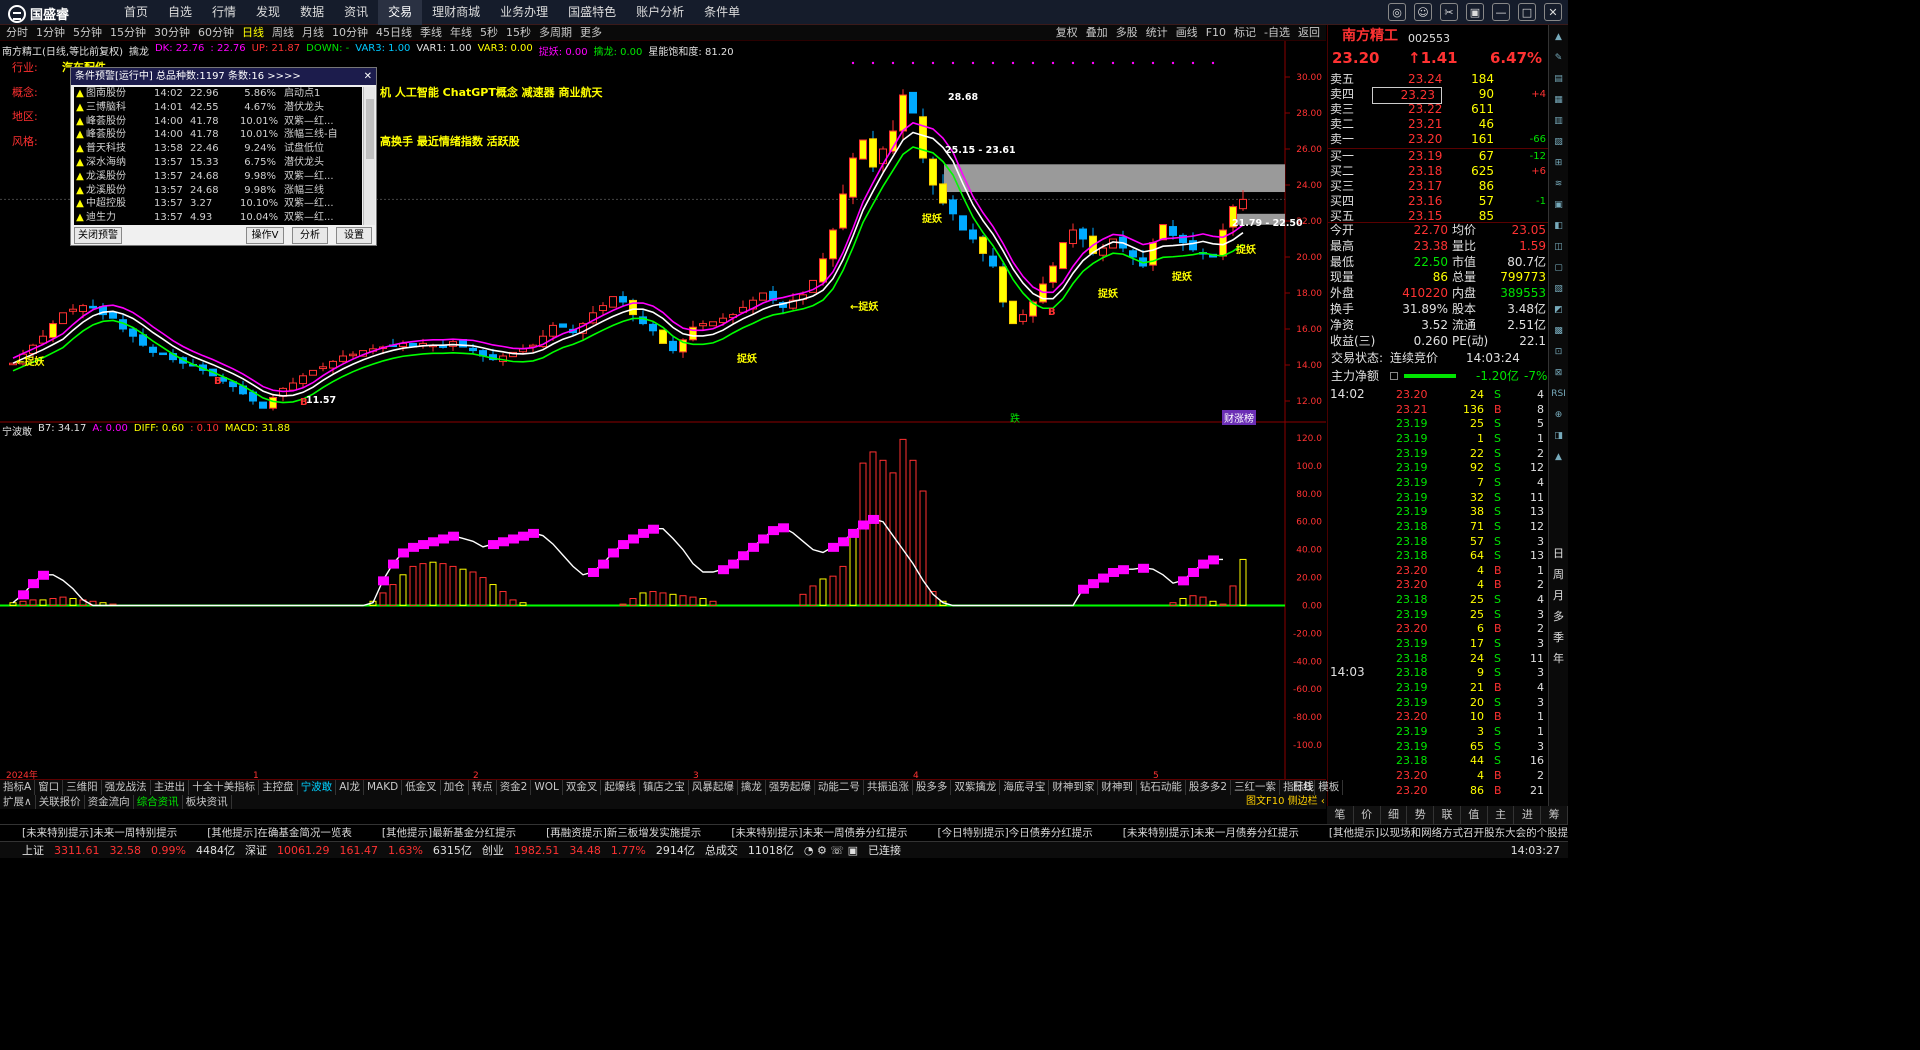 The width and height of the screenshot is (1920, 1050). I want to click on message-icon: ◎, so click(1397, 12).